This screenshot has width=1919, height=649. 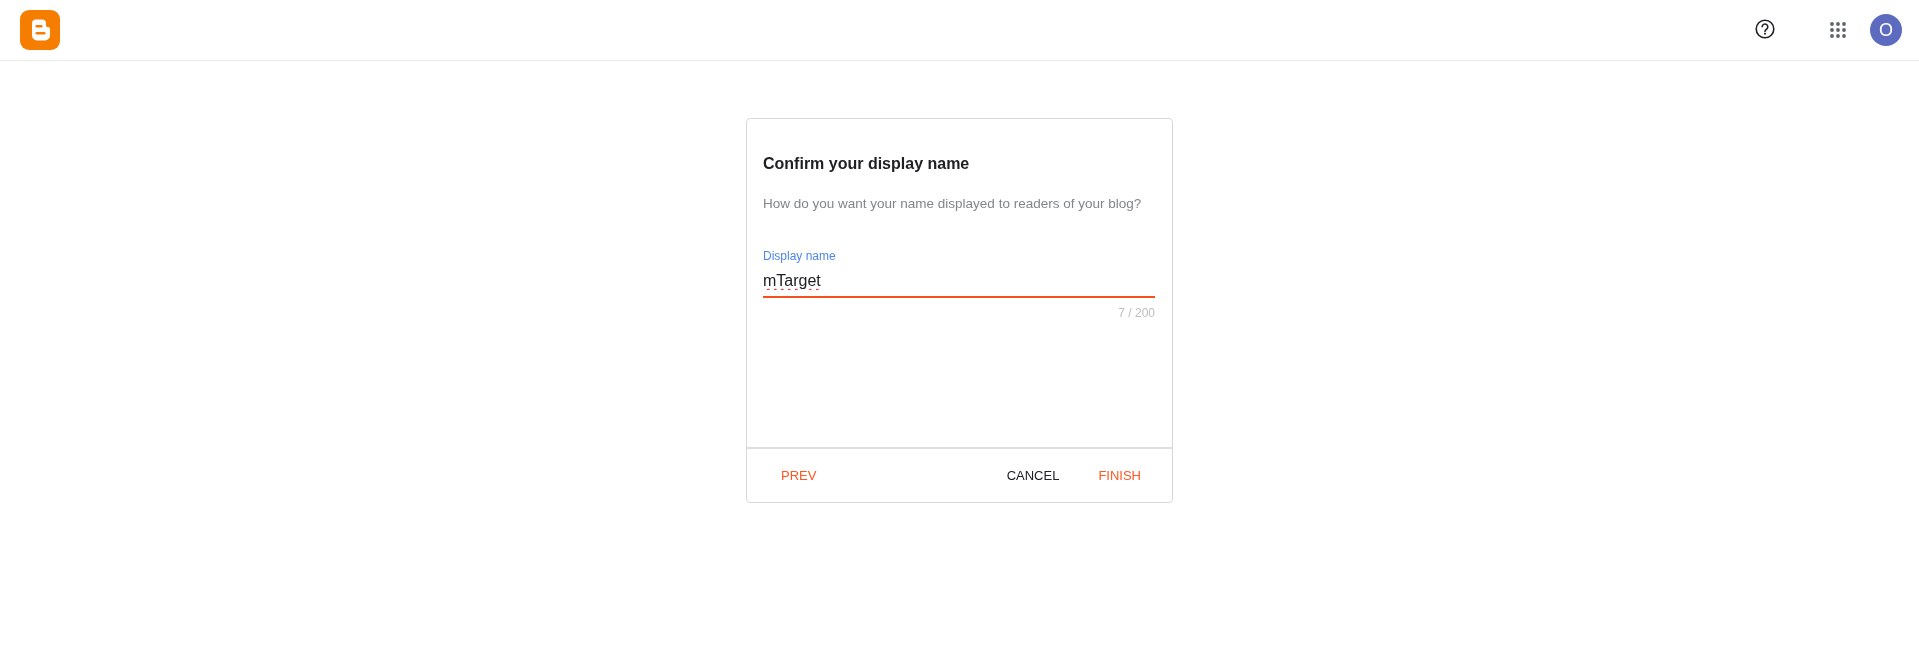 What do you see at coordinates (959, 283) in the screenshot?
I see `display-name-field: mTarget` at bounding box center [959, 283].